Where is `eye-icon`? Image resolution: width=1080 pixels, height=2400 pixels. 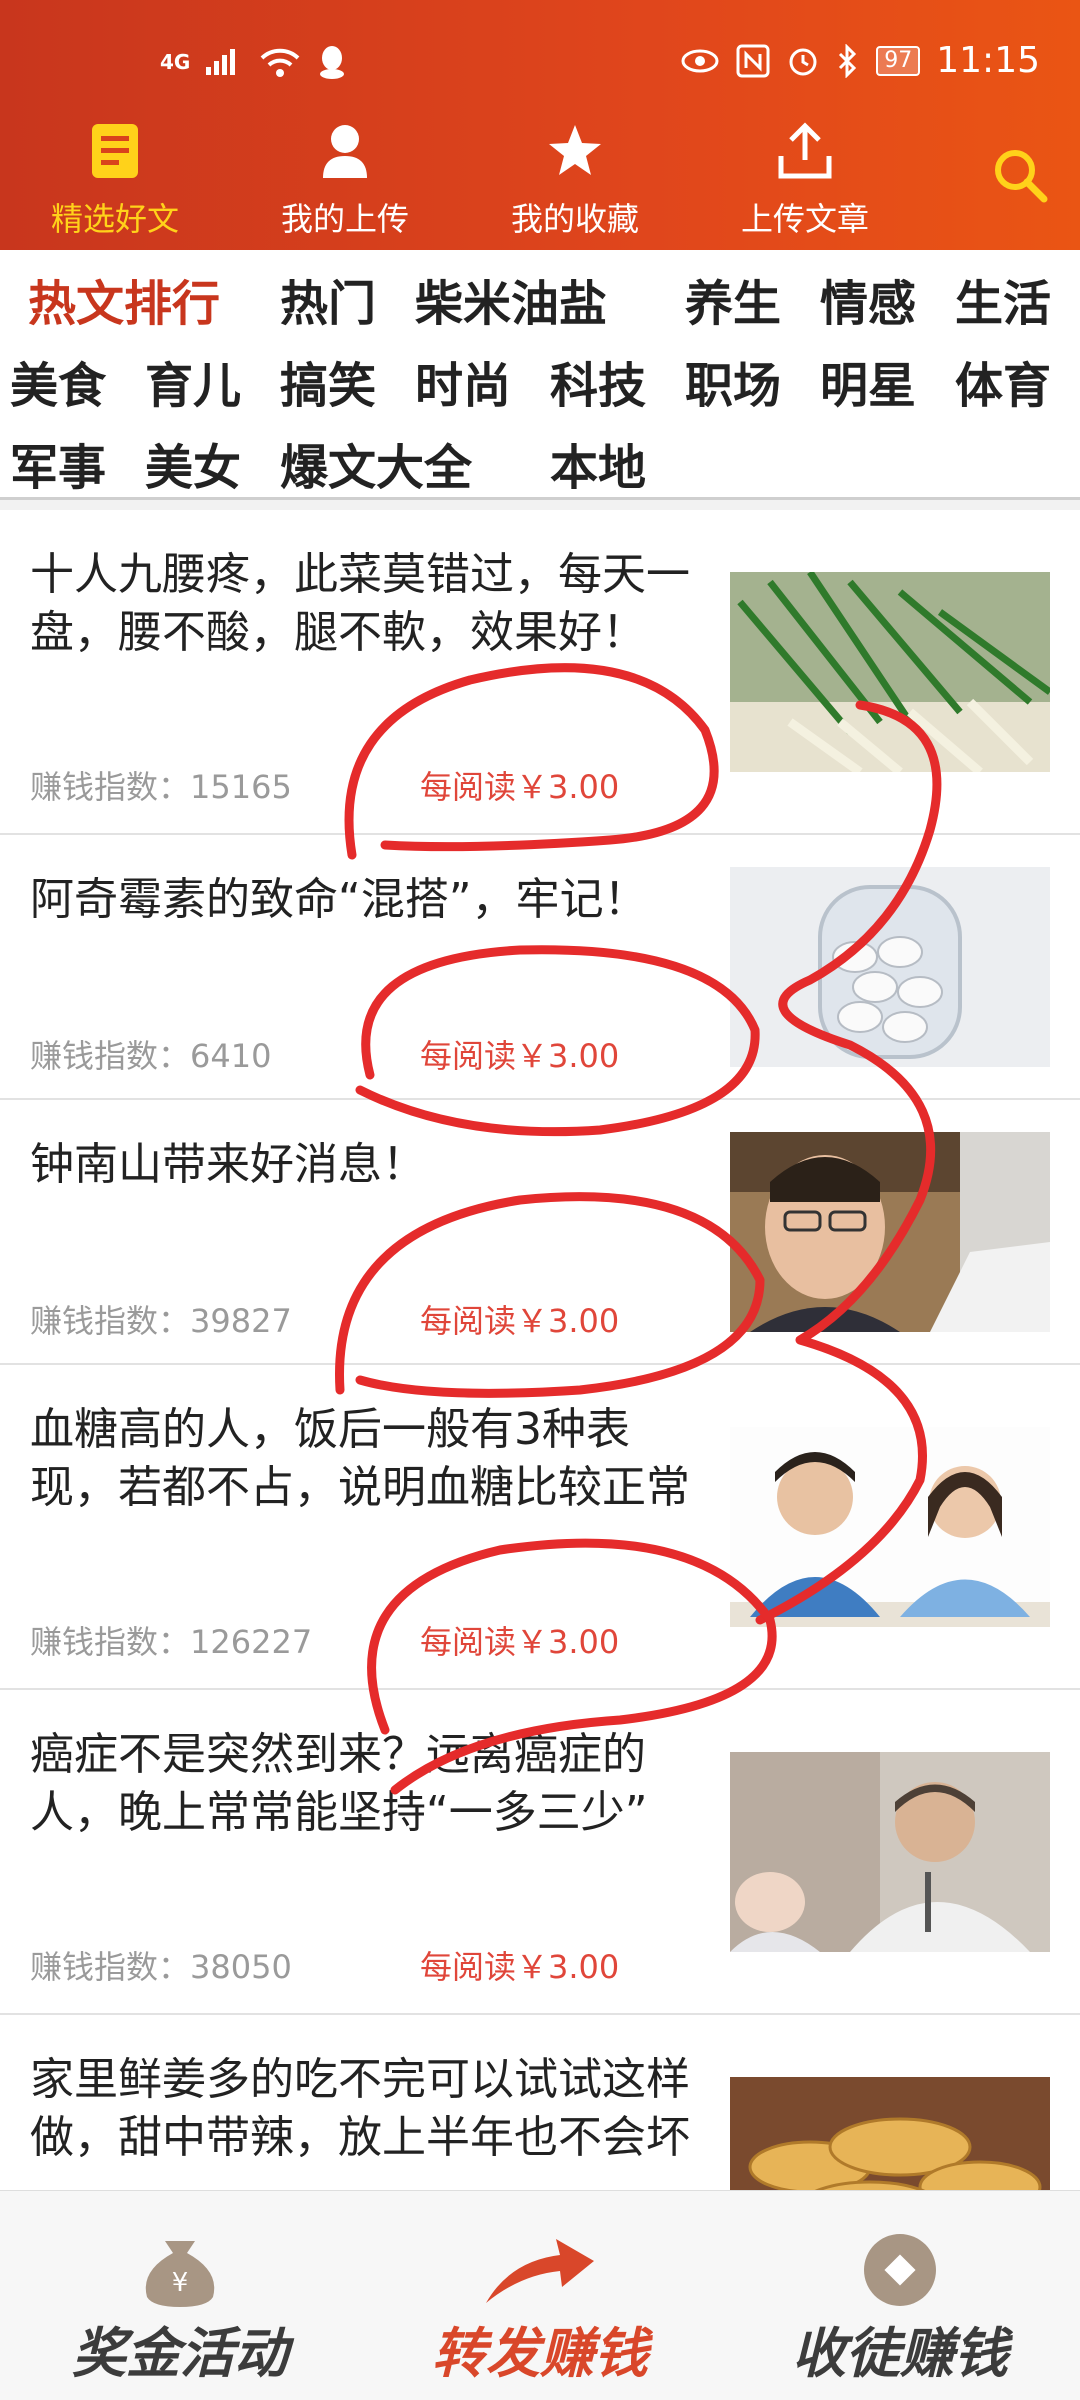 eye-icon is located at coordinates (700, 60).